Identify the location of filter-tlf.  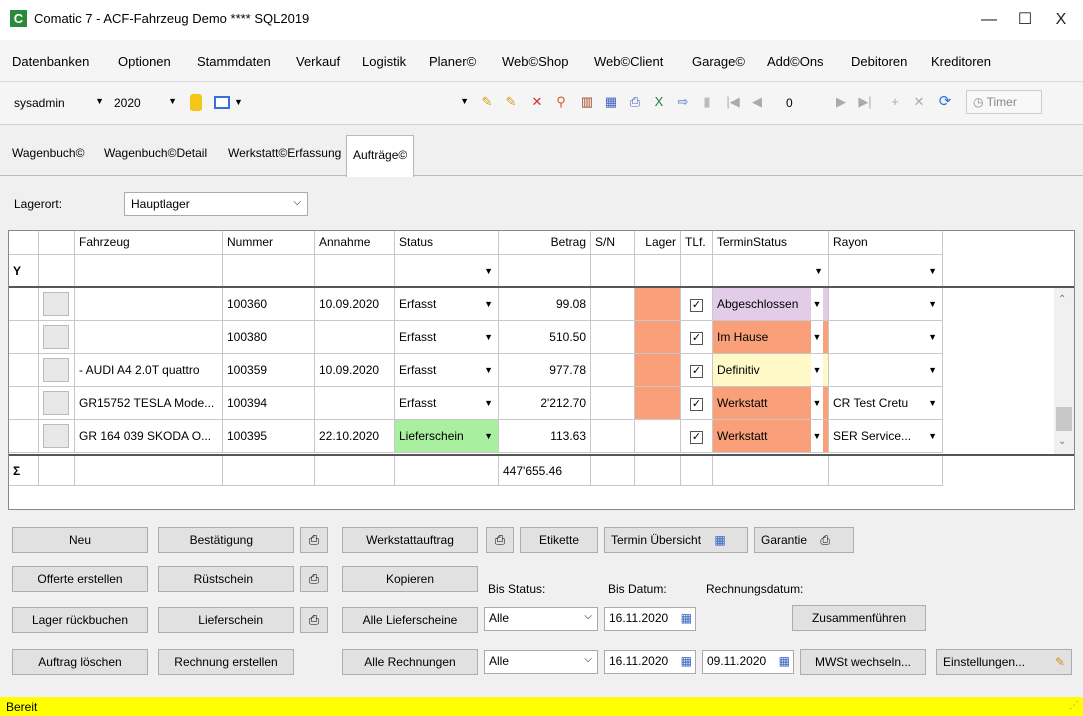
(697, 271).